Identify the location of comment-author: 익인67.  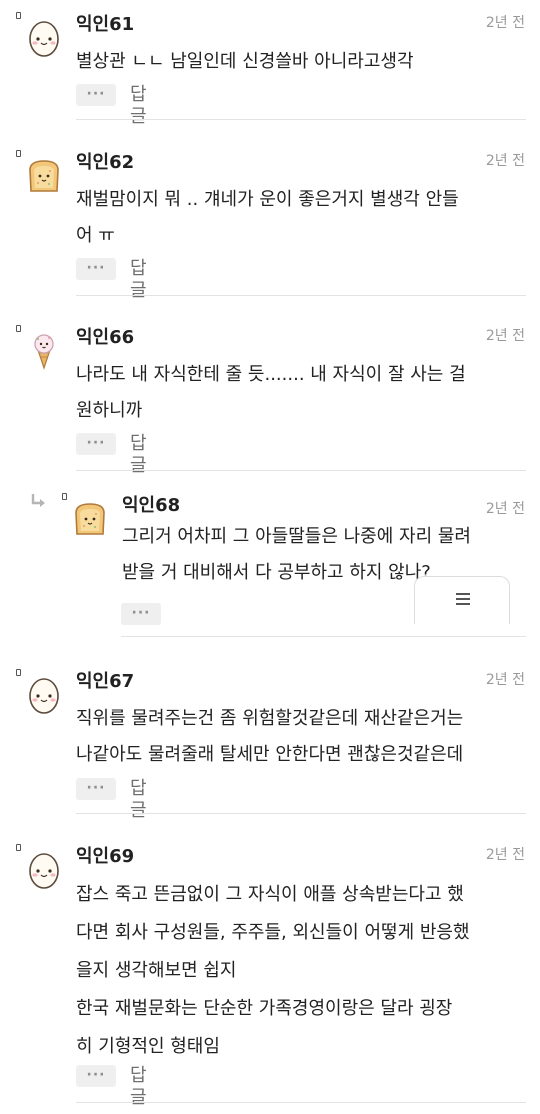
(105, 680).